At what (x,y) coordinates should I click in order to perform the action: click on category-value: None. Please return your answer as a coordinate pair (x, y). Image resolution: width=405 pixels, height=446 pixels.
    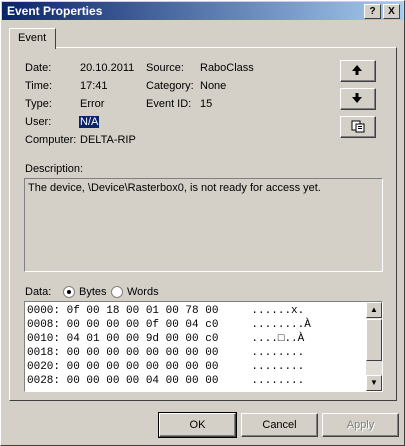
    Looking at the image, I should click on (213, 86).